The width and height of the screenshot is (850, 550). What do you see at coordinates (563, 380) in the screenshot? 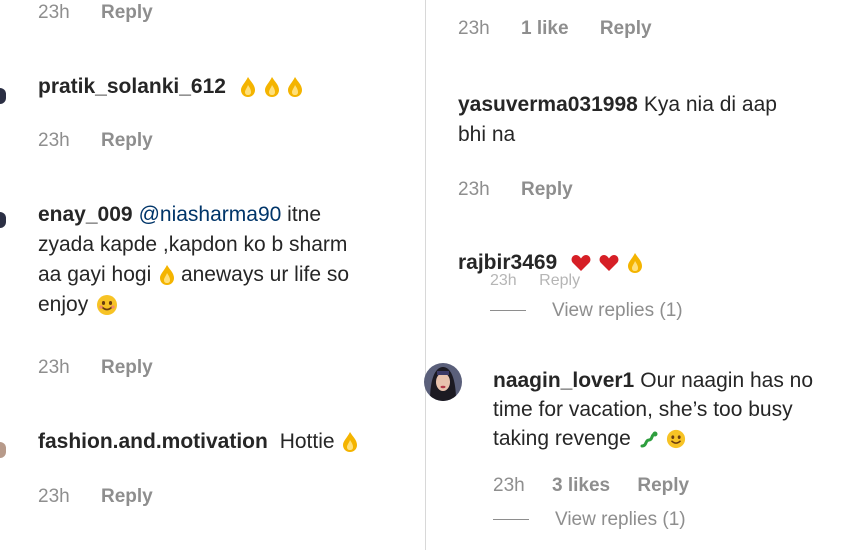
I see `comment-username: naagin_lover1` at bounding box center [563, 380].